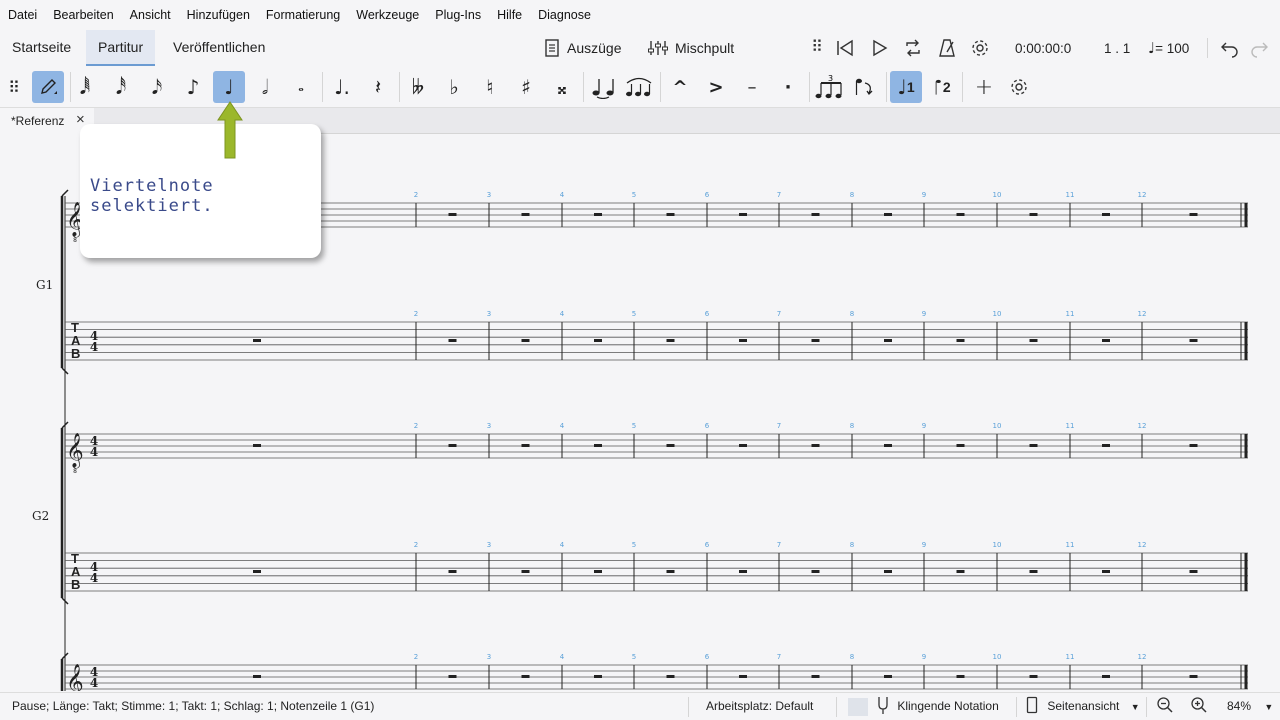 This screenshot has width=1280, height=720. I want to click on 16th-note-icon: 𝅘𝅥𝅯, so click(157, 87).